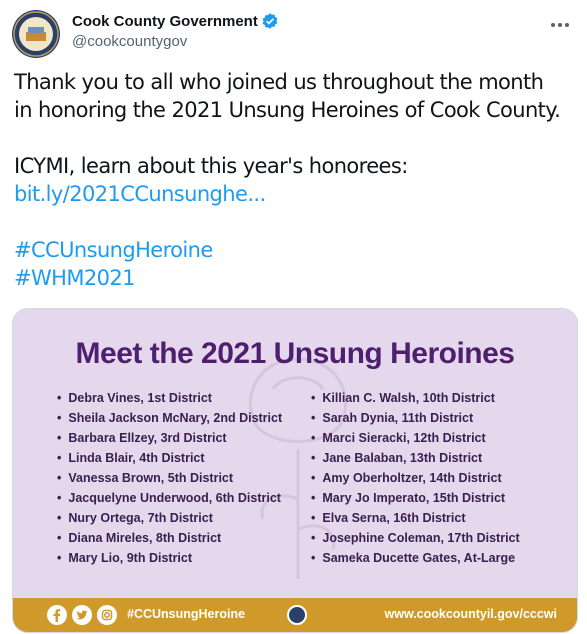 Image resolution: width=587 pixels, height=634 pixels. I want to click on hashtag-link: #WHM2021, so click(296, 278).